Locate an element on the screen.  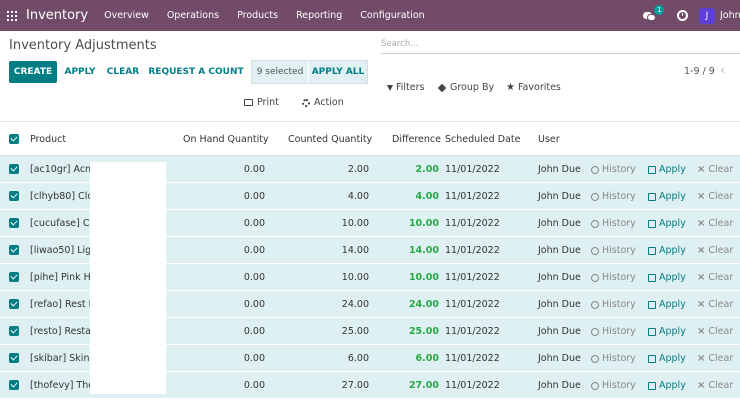
group-by-dropdown: Group By is located at coordinates (465, 87).